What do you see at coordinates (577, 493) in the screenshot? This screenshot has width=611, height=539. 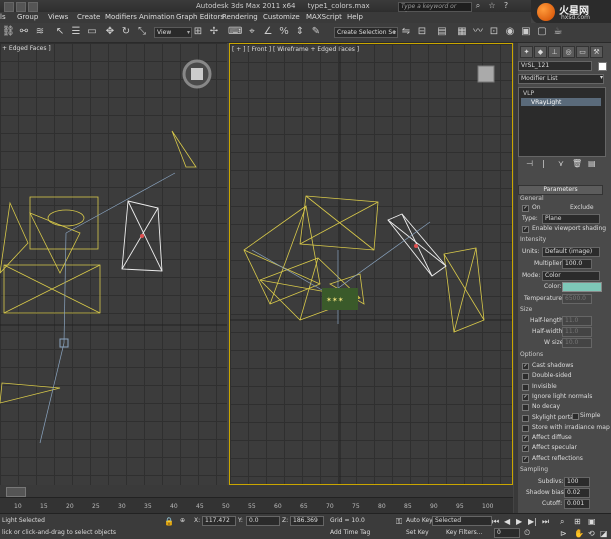 I see `shadow-bias-spinner: 0.02` at bounding box center [577, 493].